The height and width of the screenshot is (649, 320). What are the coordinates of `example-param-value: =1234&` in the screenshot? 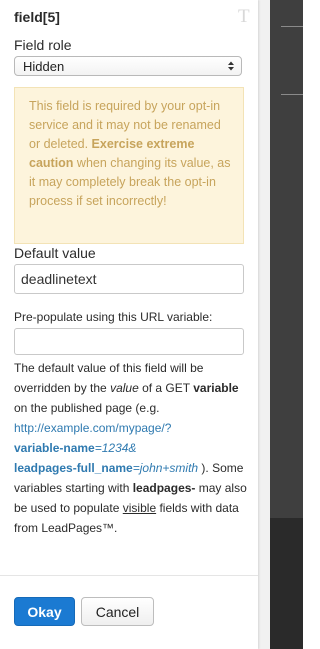 It's located at (115, 448).